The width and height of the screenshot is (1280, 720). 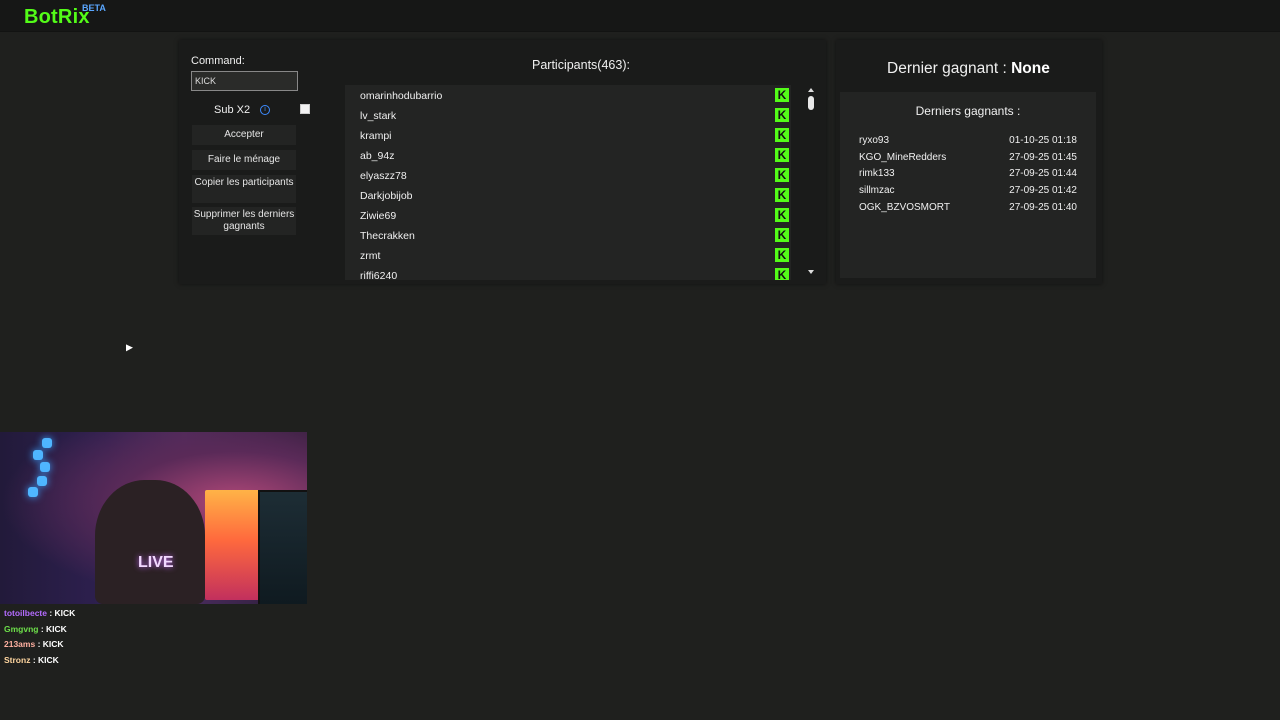 I want to click on participant-row: Thecrakken K, so click(x=568, y=235).